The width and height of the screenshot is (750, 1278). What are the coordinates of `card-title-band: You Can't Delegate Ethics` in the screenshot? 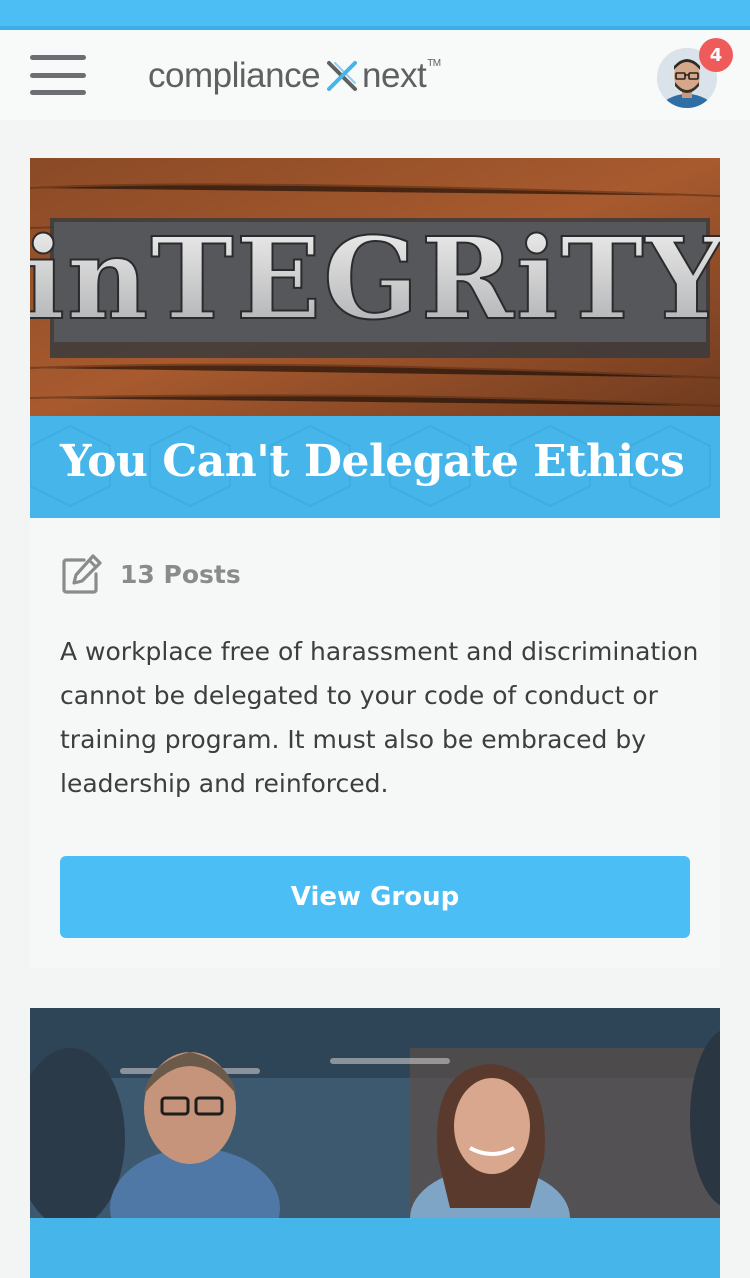 It's located at (375, 467).